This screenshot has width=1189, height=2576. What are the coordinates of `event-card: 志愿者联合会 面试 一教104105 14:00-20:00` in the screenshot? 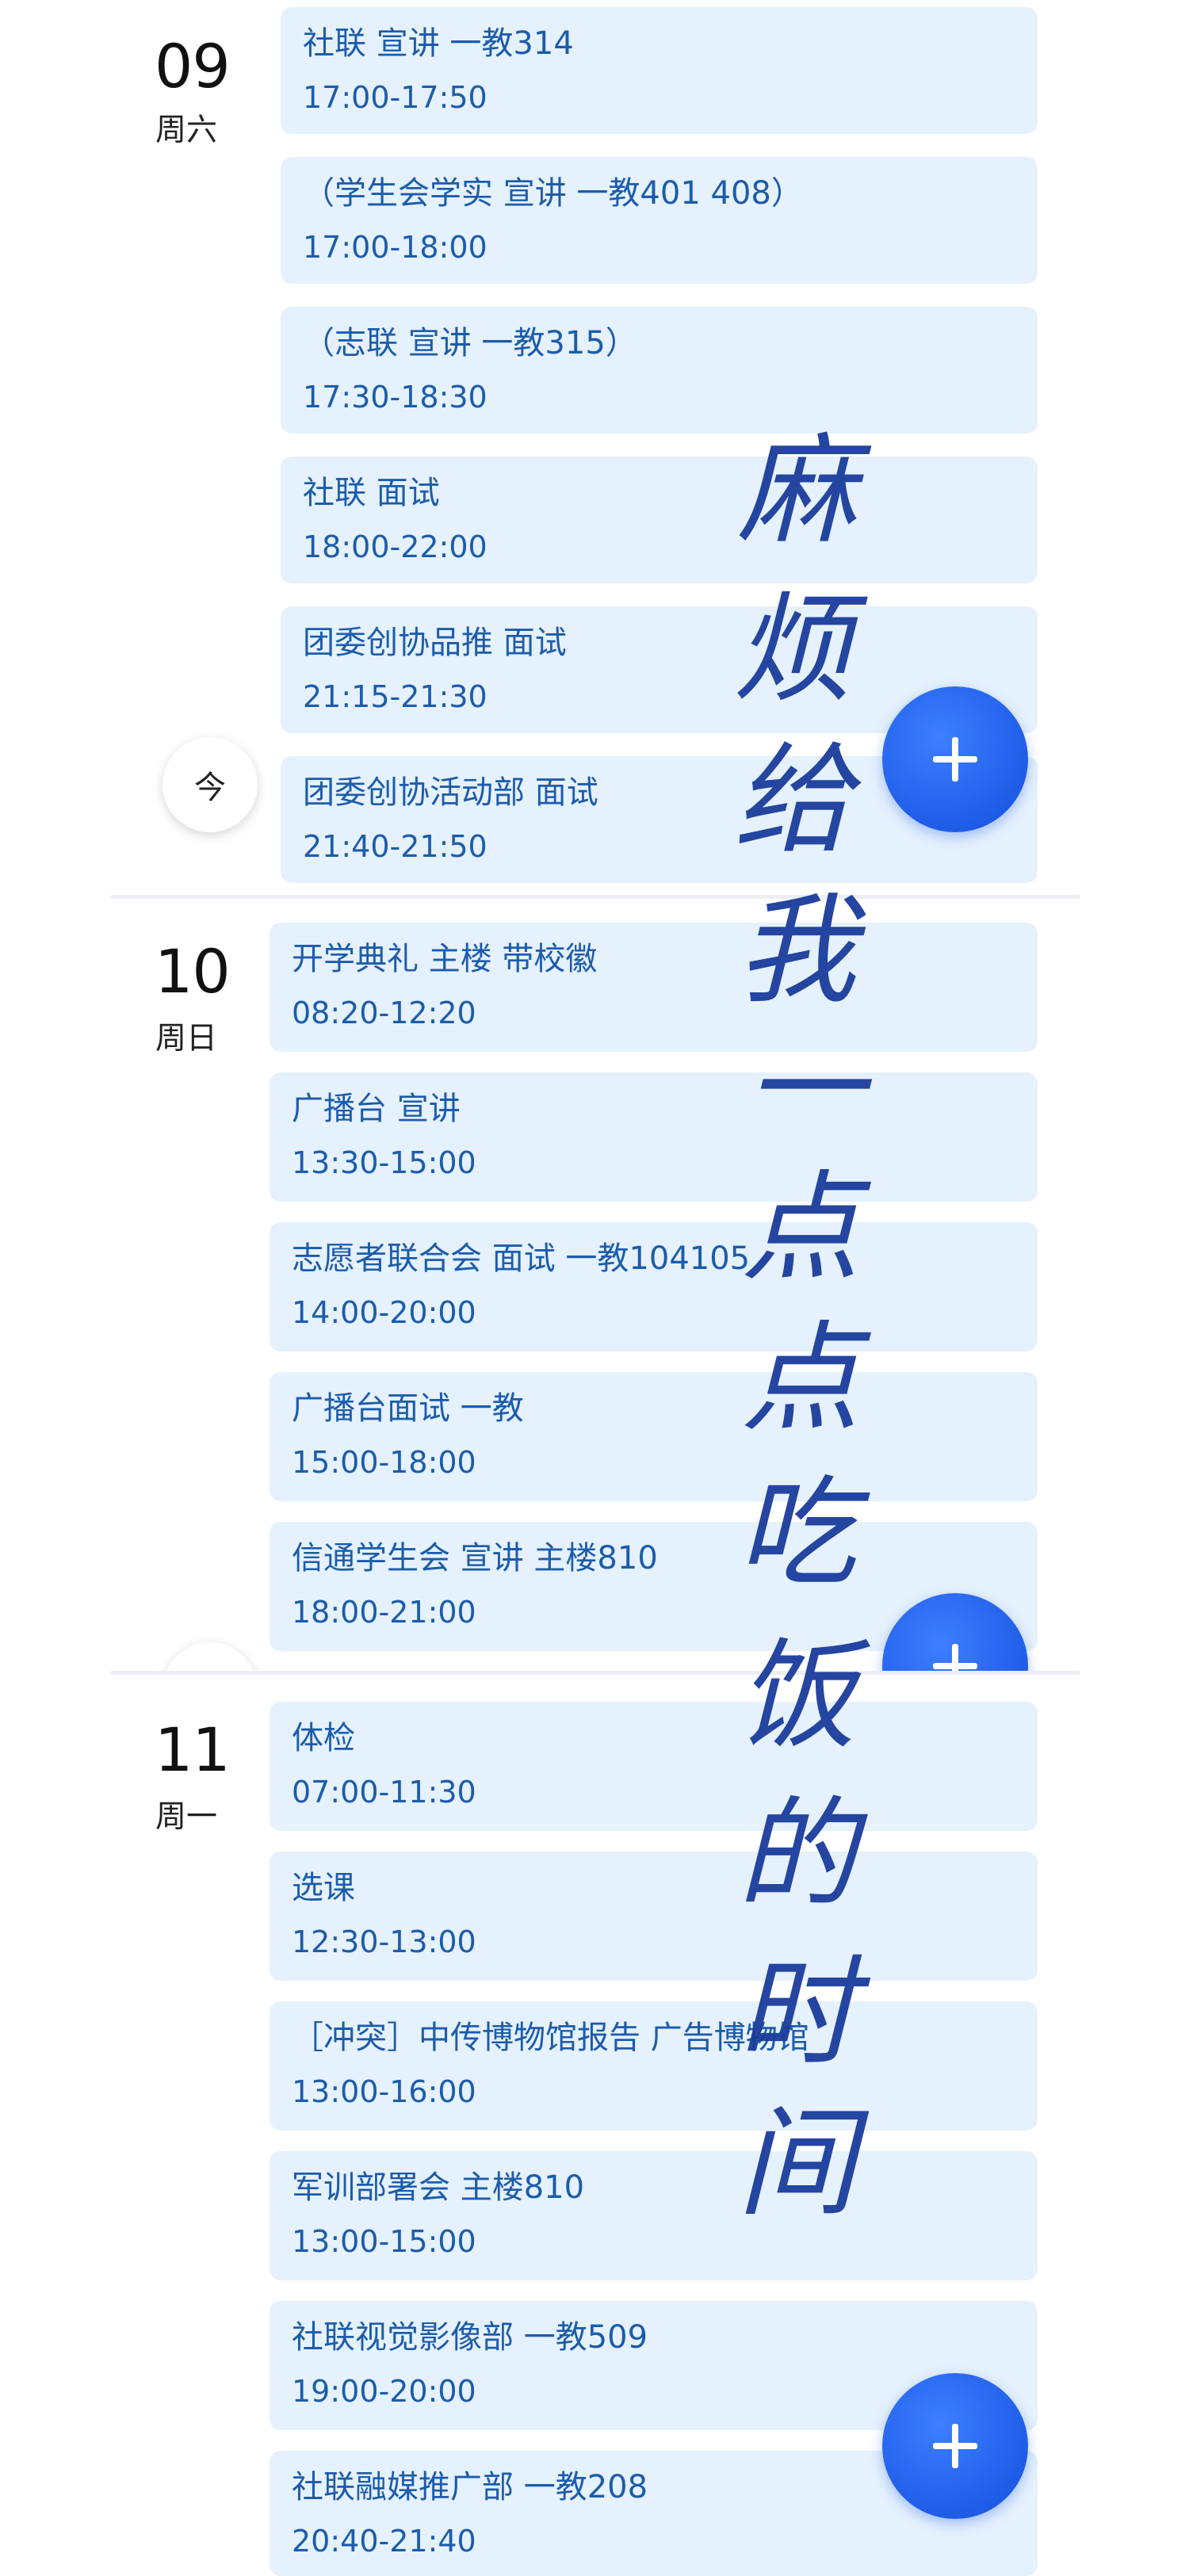 It's located at (654, 1286).